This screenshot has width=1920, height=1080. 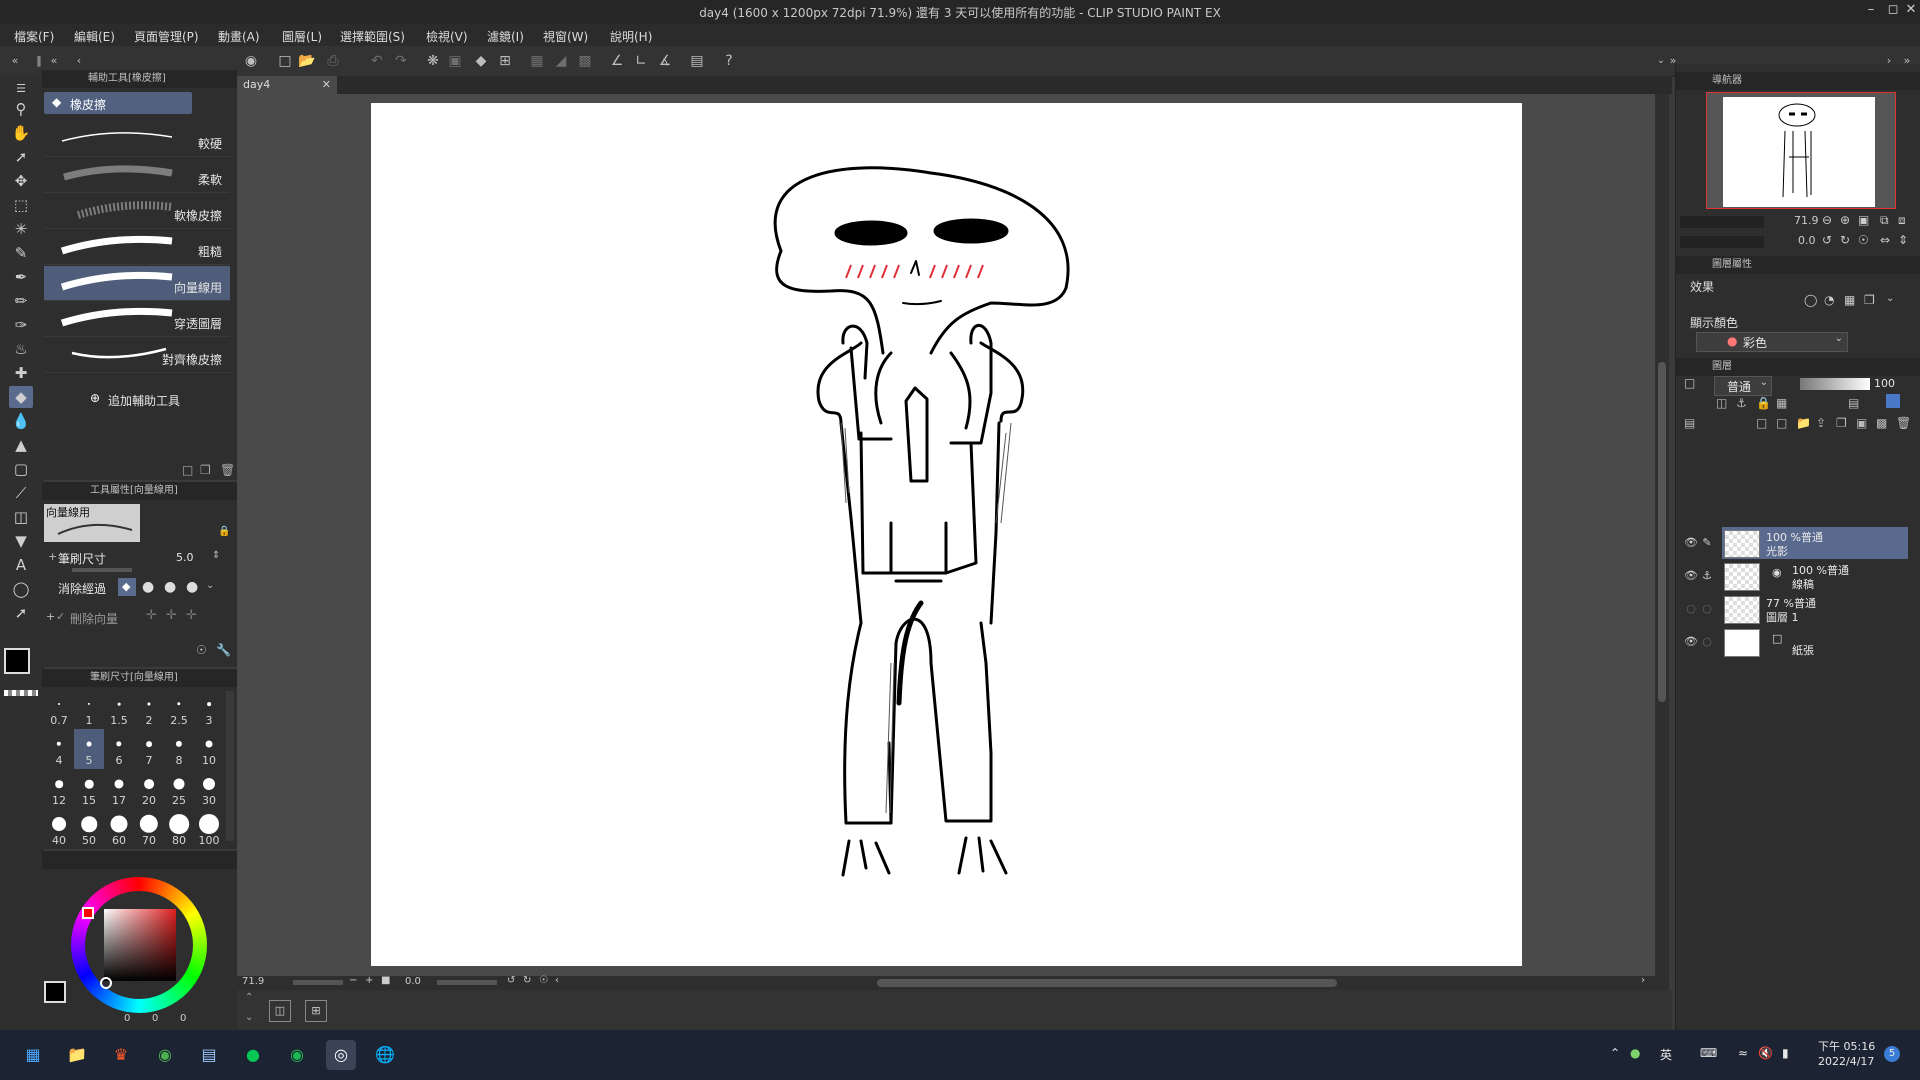 I want to click on brush-size-option: 25, so click(x=179, y=789).